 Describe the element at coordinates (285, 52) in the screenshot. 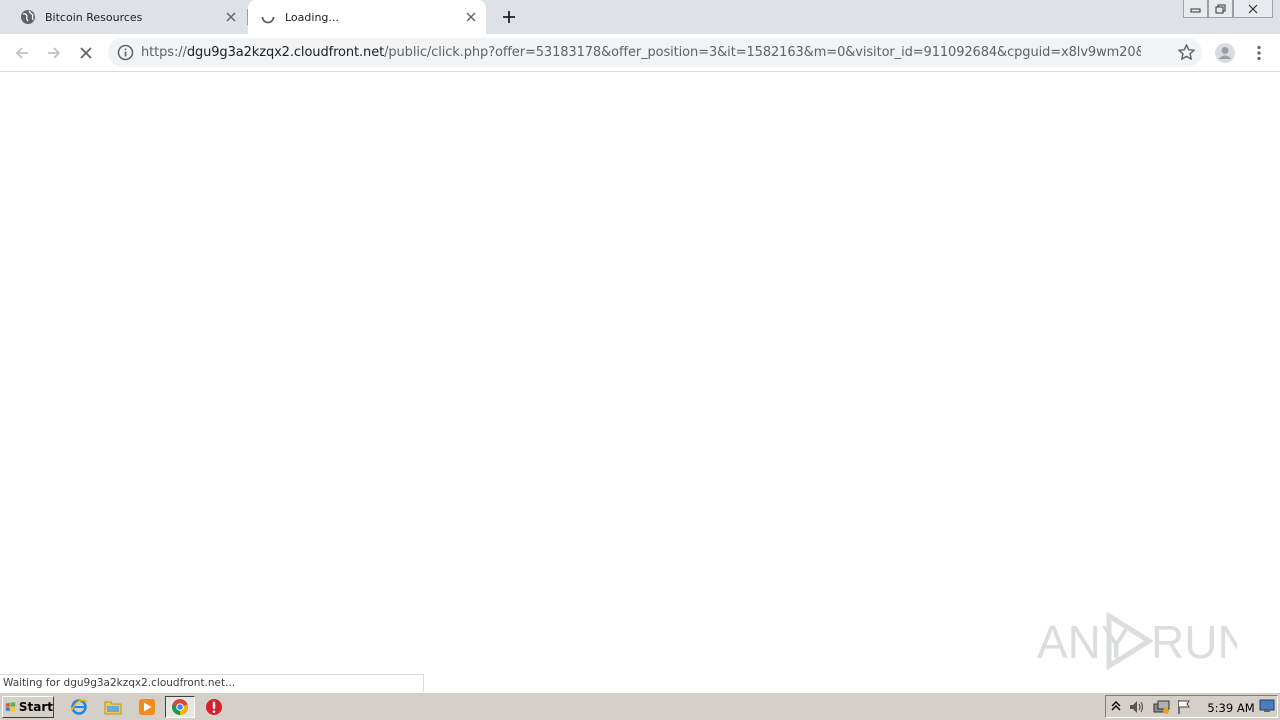

I see `url-host: dgu9g3a2kzqx2.cloudfront.net` at that location.